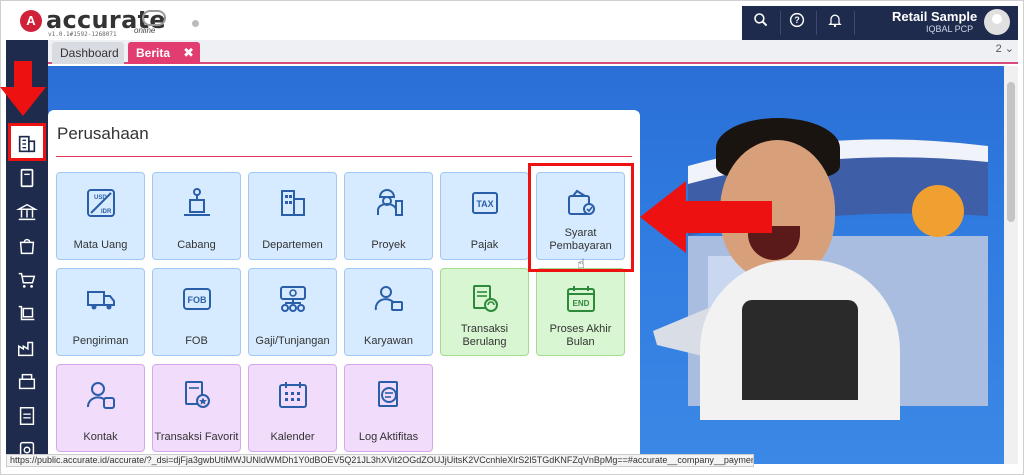  What do you see at coordinates (533, 52) in the screenshot?
I see `tab-bar: Dashboard Berita ✖ 2 ⌄` at bounding box center [533, 52].